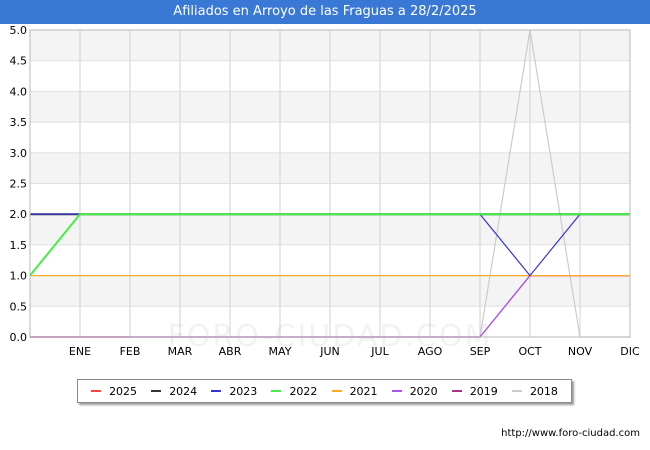 The width and height of the screenshot is (650, 450). I want to click on legend-item-2021: 2021, so click(354, 391).